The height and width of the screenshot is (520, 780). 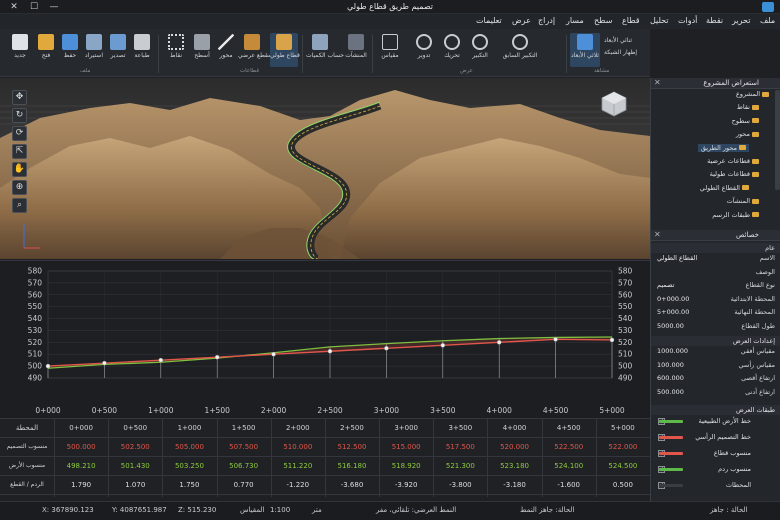 I want to click on minimize-button: —, so click(x=54, y=7).